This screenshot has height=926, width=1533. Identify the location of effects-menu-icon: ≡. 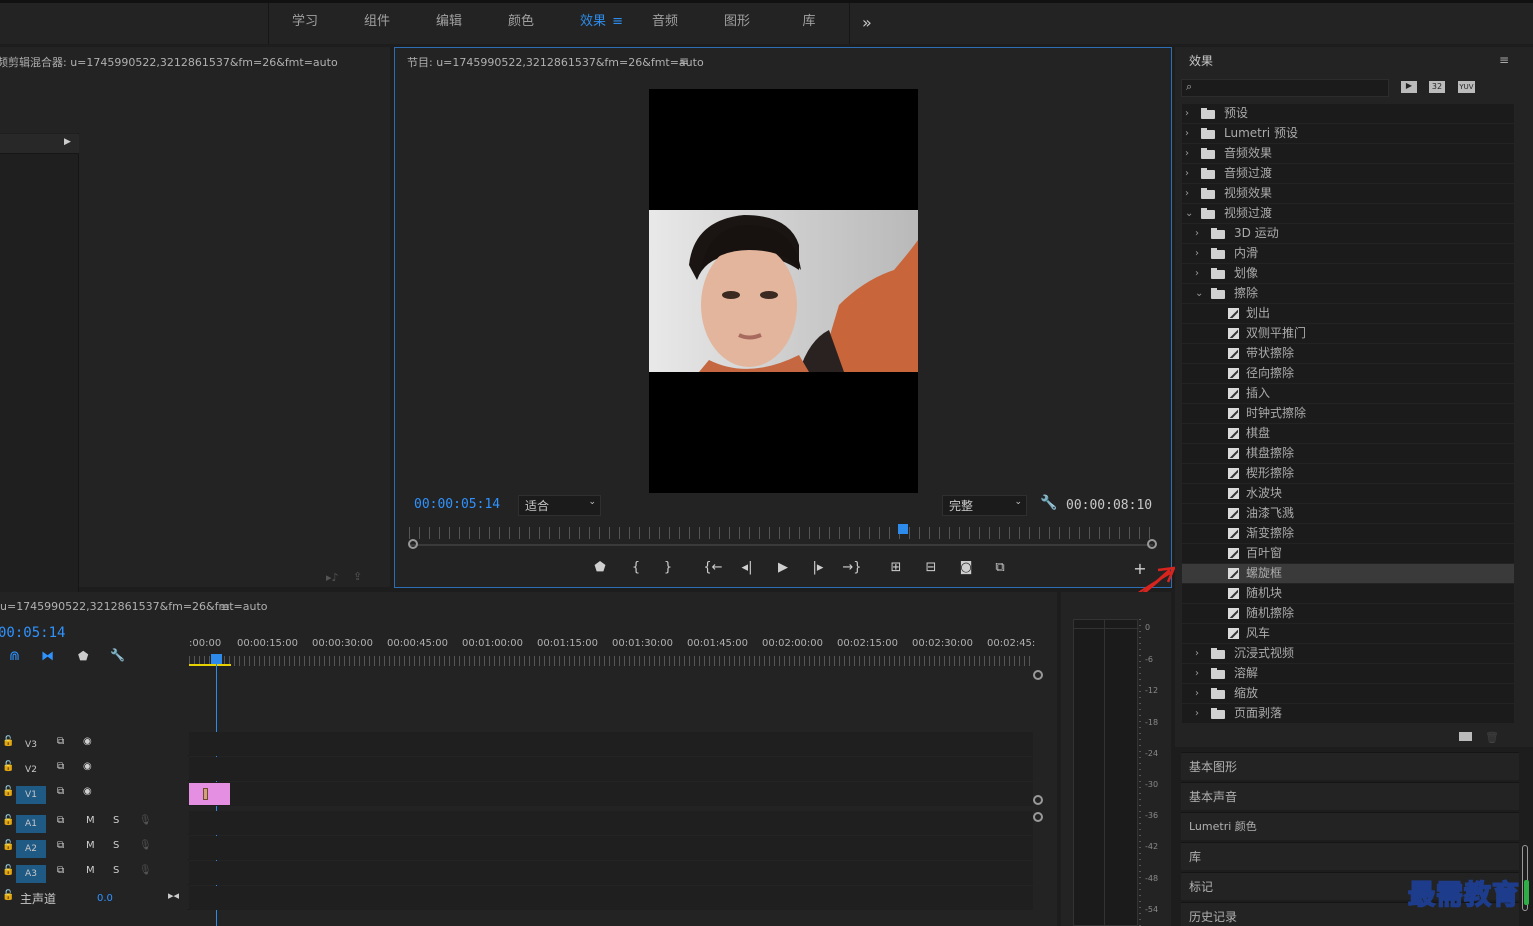
(1504, 60).